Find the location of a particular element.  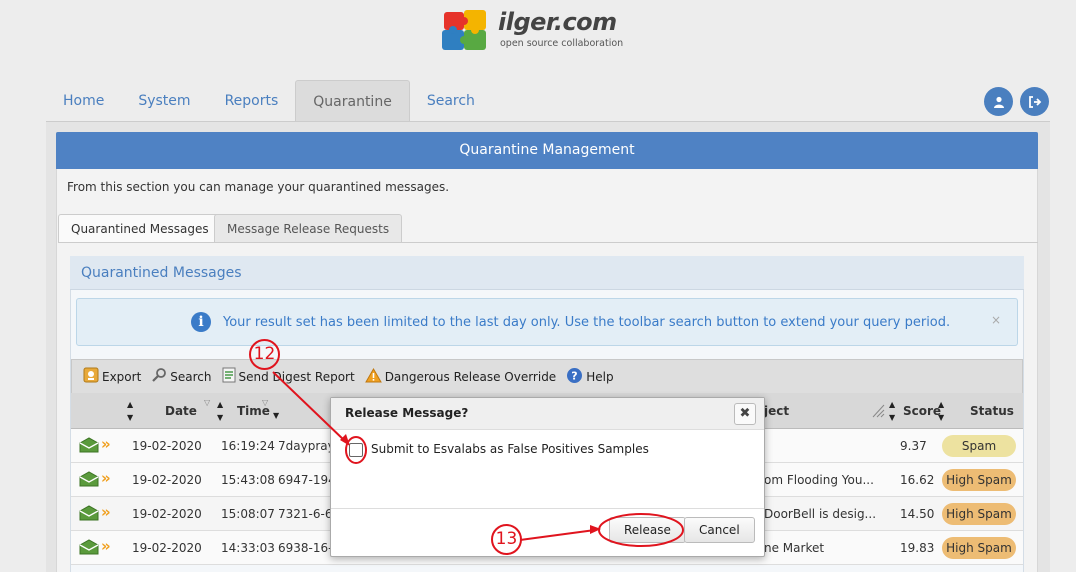

dangerous-release-button: Dangerous Release Override is located at coordinates (461, 377).